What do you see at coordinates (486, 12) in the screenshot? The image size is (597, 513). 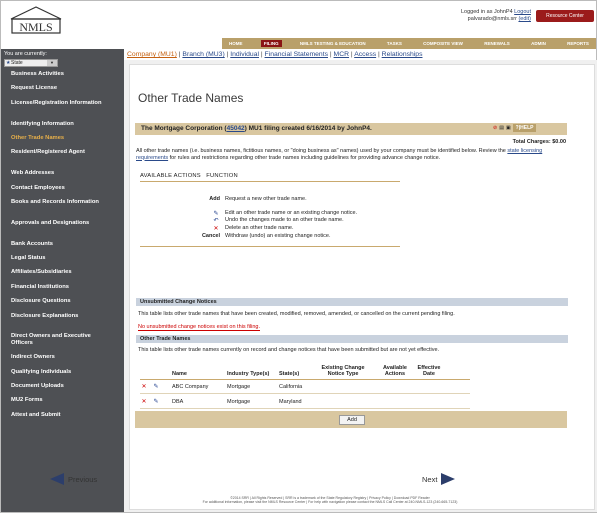 I see `logged-in-as: Logged in as JohnP4` at bounding box center [486, 12].